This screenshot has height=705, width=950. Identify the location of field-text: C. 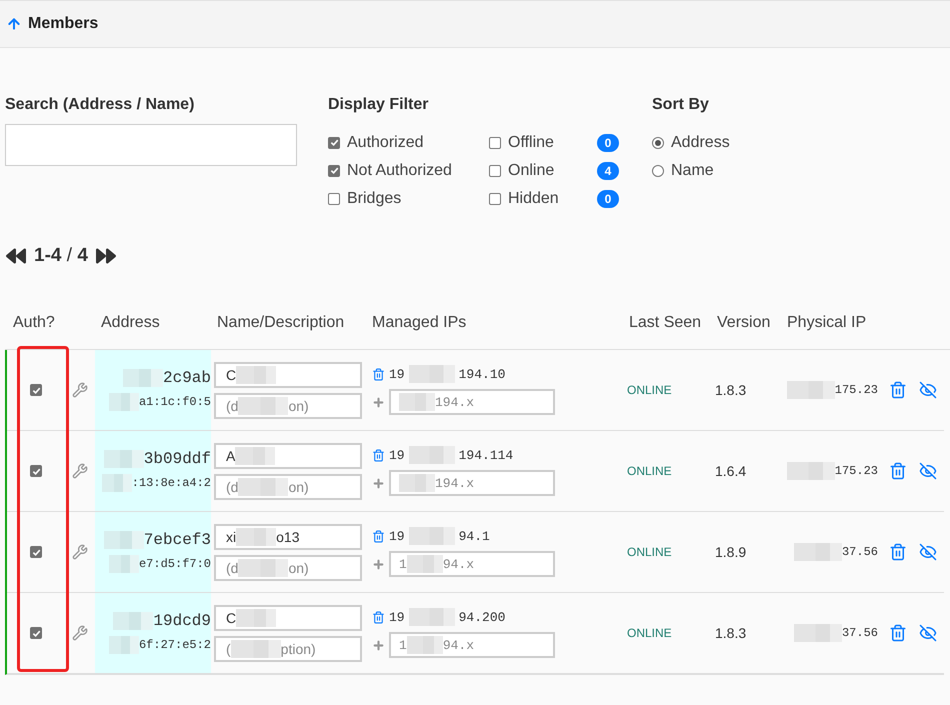
(231, 374).